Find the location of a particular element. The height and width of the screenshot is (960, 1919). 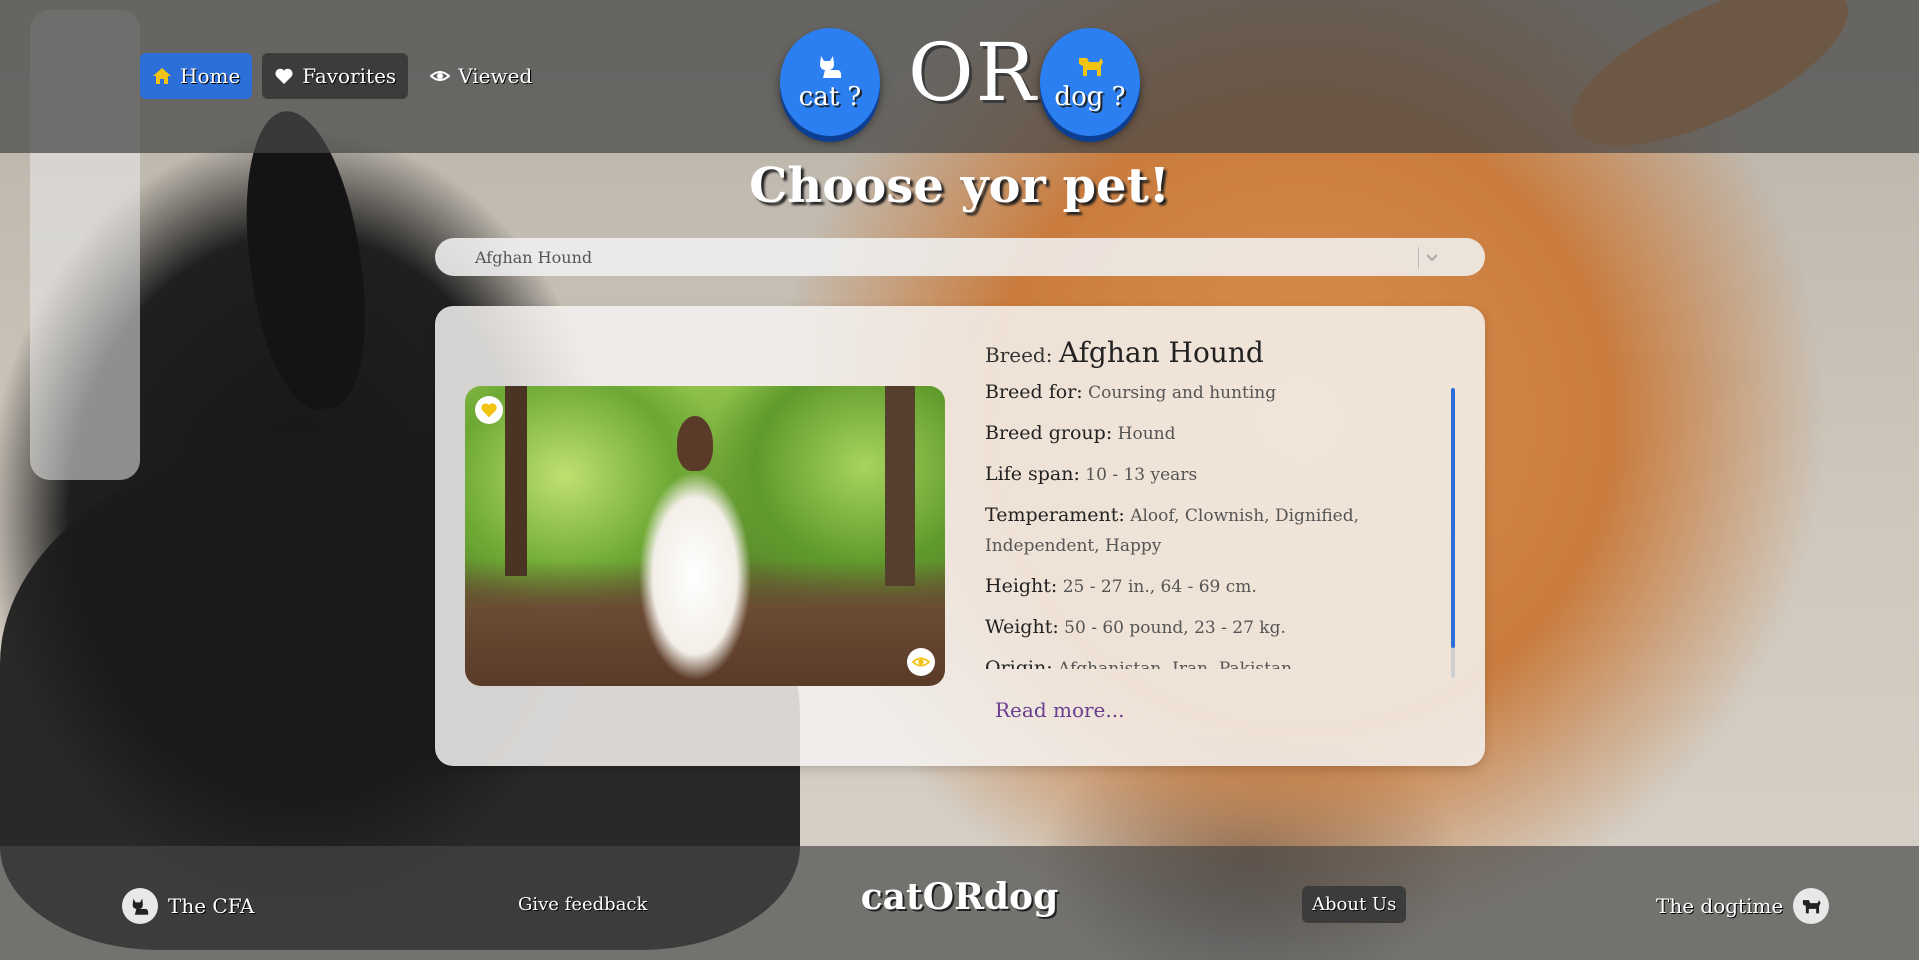

dogtime-link: The dogtime is located at coordinates (1743, 906).